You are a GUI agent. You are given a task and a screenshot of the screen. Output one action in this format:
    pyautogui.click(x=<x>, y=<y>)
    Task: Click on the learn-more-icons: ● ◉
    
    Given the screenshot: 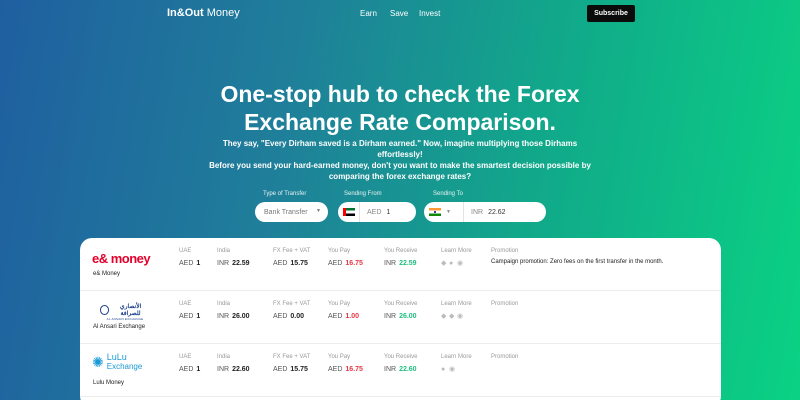 What is the action you would take?
    pyautogui.click(x=448, y=369)
    